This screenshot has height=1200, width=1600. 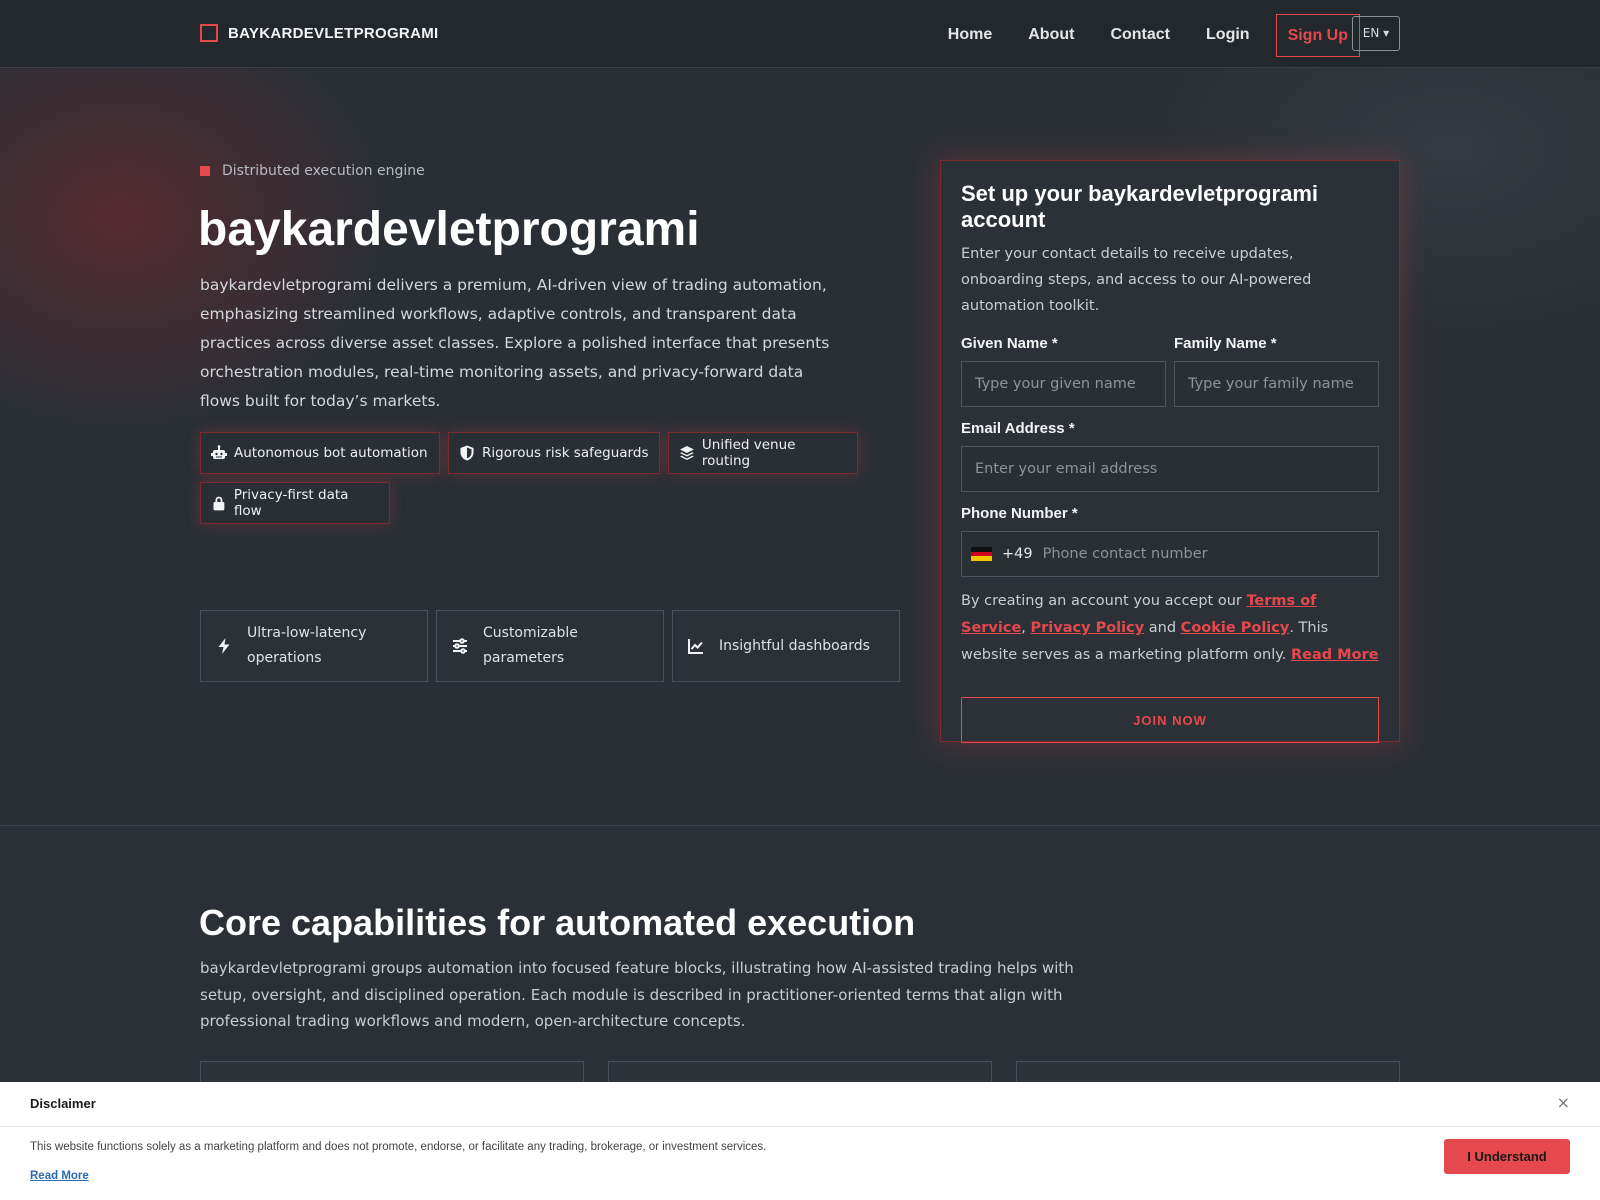 I want to click on chip-label: Rigorous risk safeguards, so click(x=565, y=453).